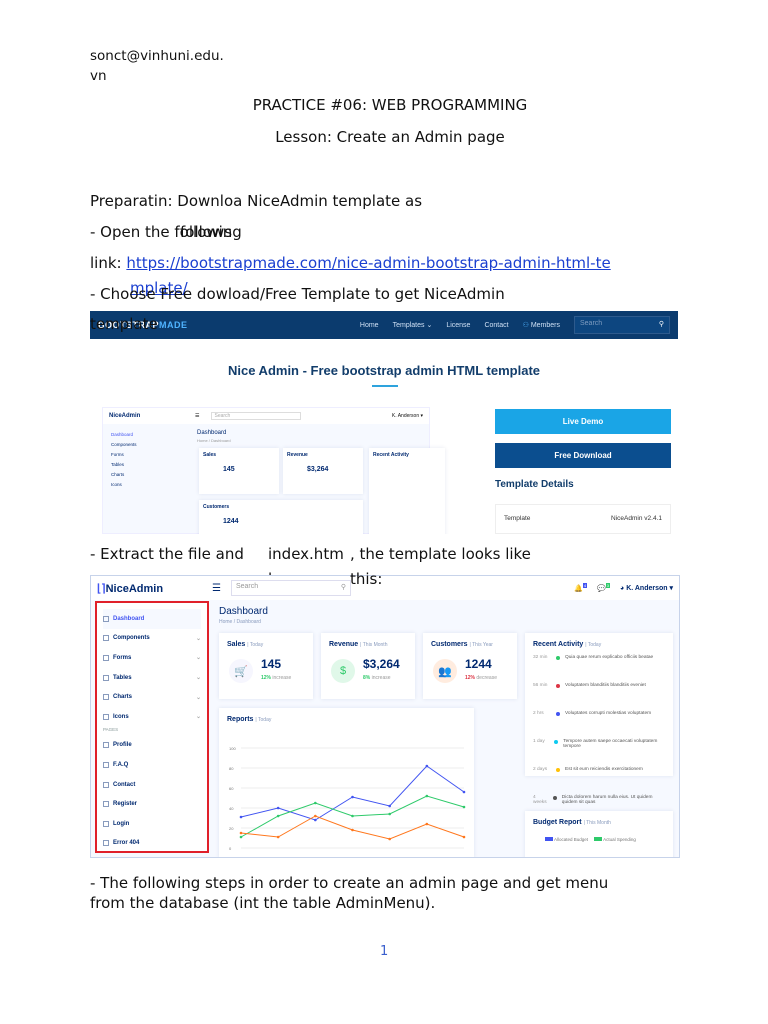  I want to click on heading-underline, so click(385, 386).